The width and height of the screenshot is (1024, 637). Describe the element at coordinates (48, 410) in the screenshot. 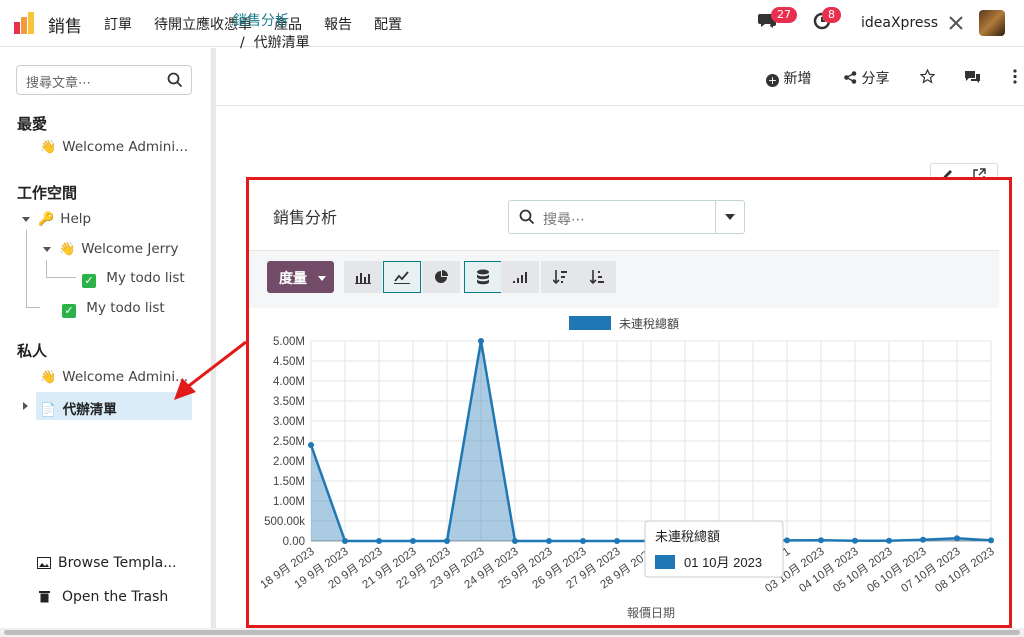

I see `document-icon: 📄` at that location.